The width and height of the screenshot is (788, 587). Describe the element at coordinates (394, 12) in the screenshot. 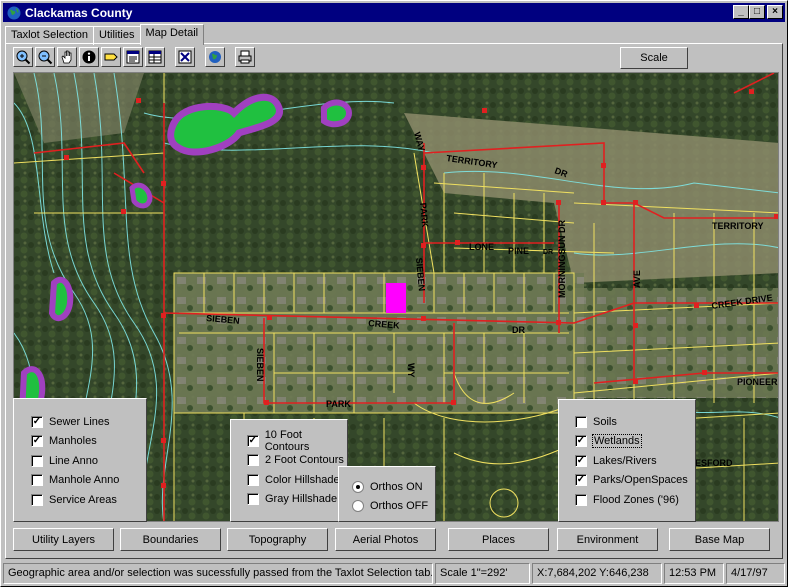

I see `title-bar: Clackamas County _ □ ×` at that location.